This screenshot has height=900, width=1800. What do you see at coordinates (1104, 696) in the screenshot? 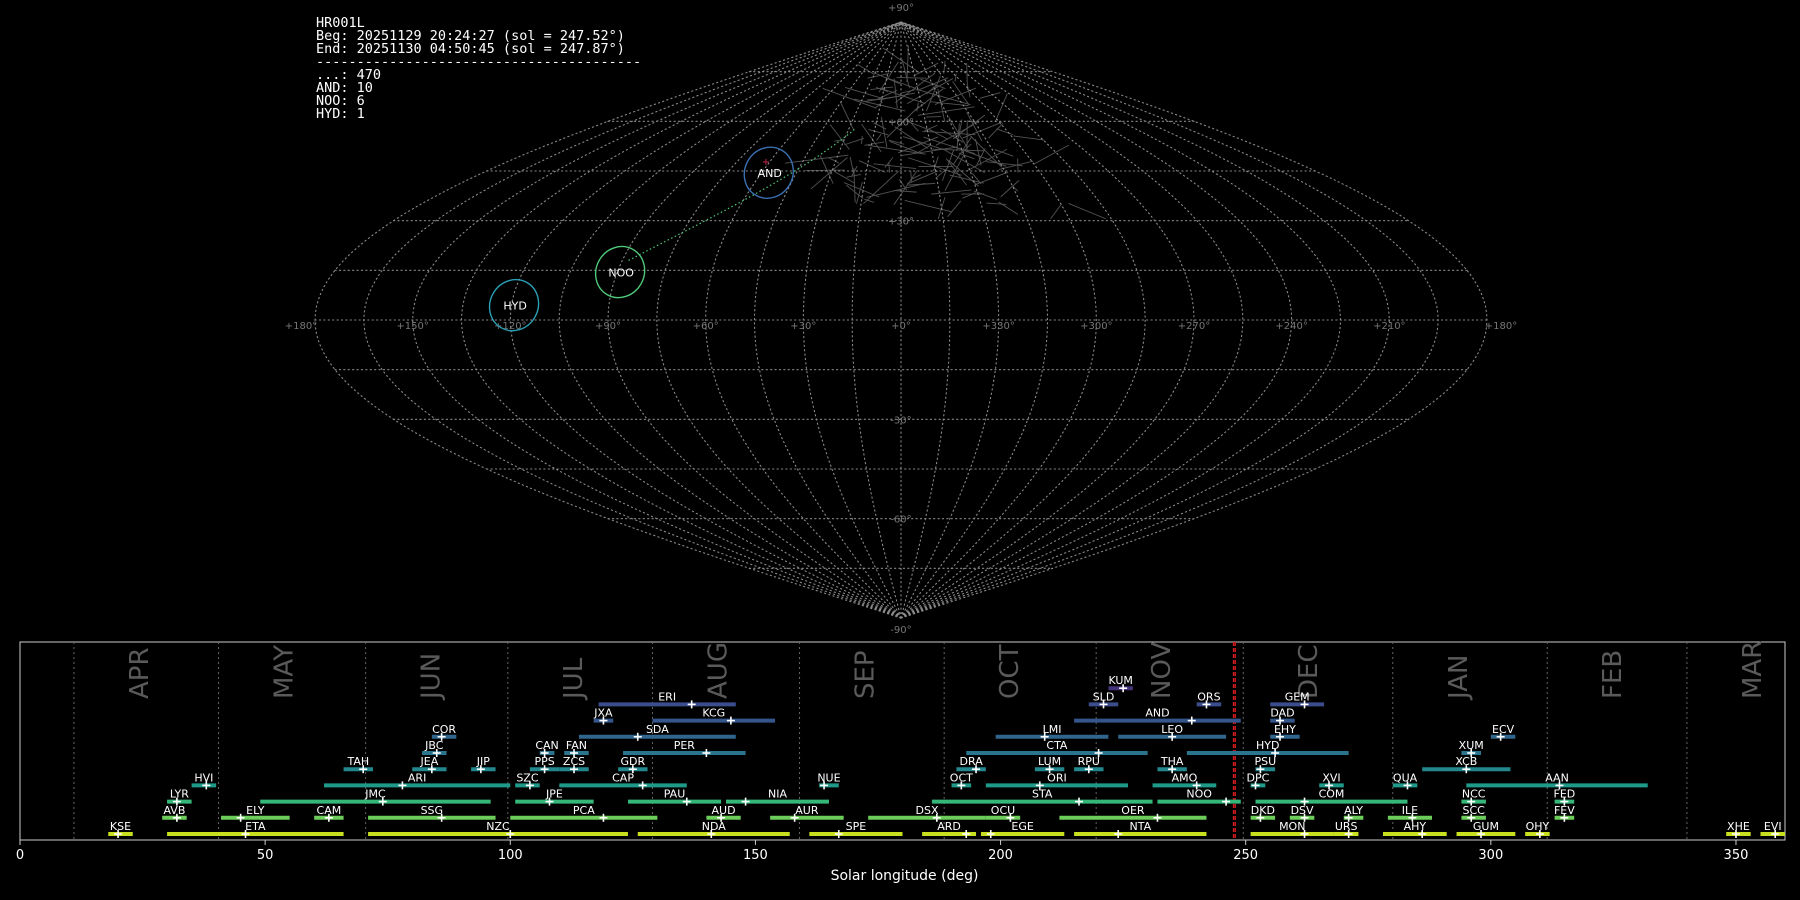
I see `shower-label: SLD` at bounding box center [1104, 696].